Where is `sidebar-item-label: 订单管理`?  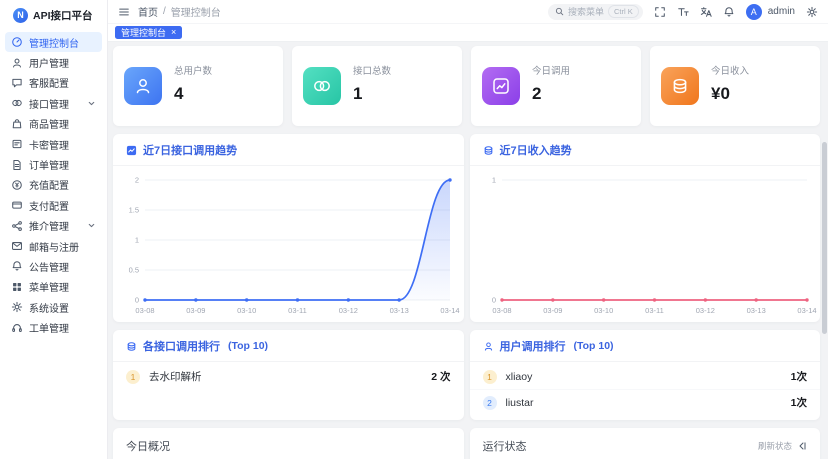
sidebar-item-label: 订单管理 is located at coordinates (49, 167).